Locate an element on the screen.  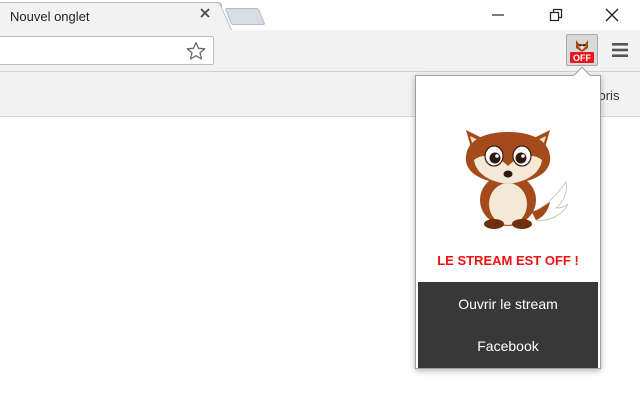
tab-strip: Nouvel onglet is located at coordinates (320, 15).